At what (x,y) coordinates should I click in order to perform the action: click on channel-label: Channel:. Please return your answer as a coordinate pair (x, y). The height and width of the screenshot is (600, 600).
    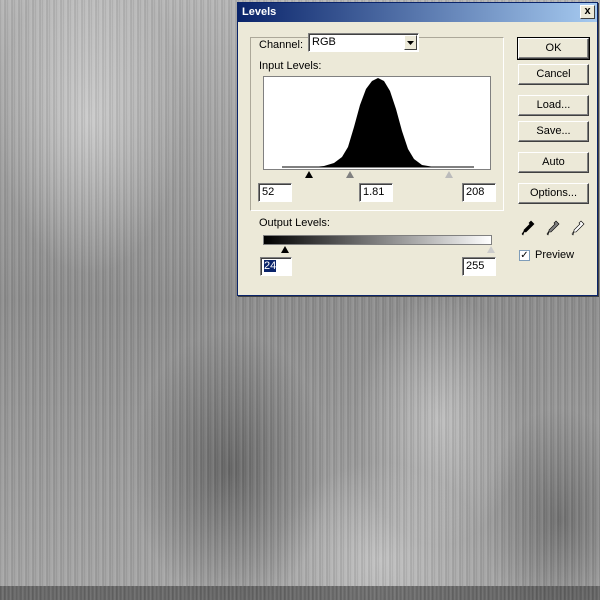
    Looking at the image, I should click on (281, 45).